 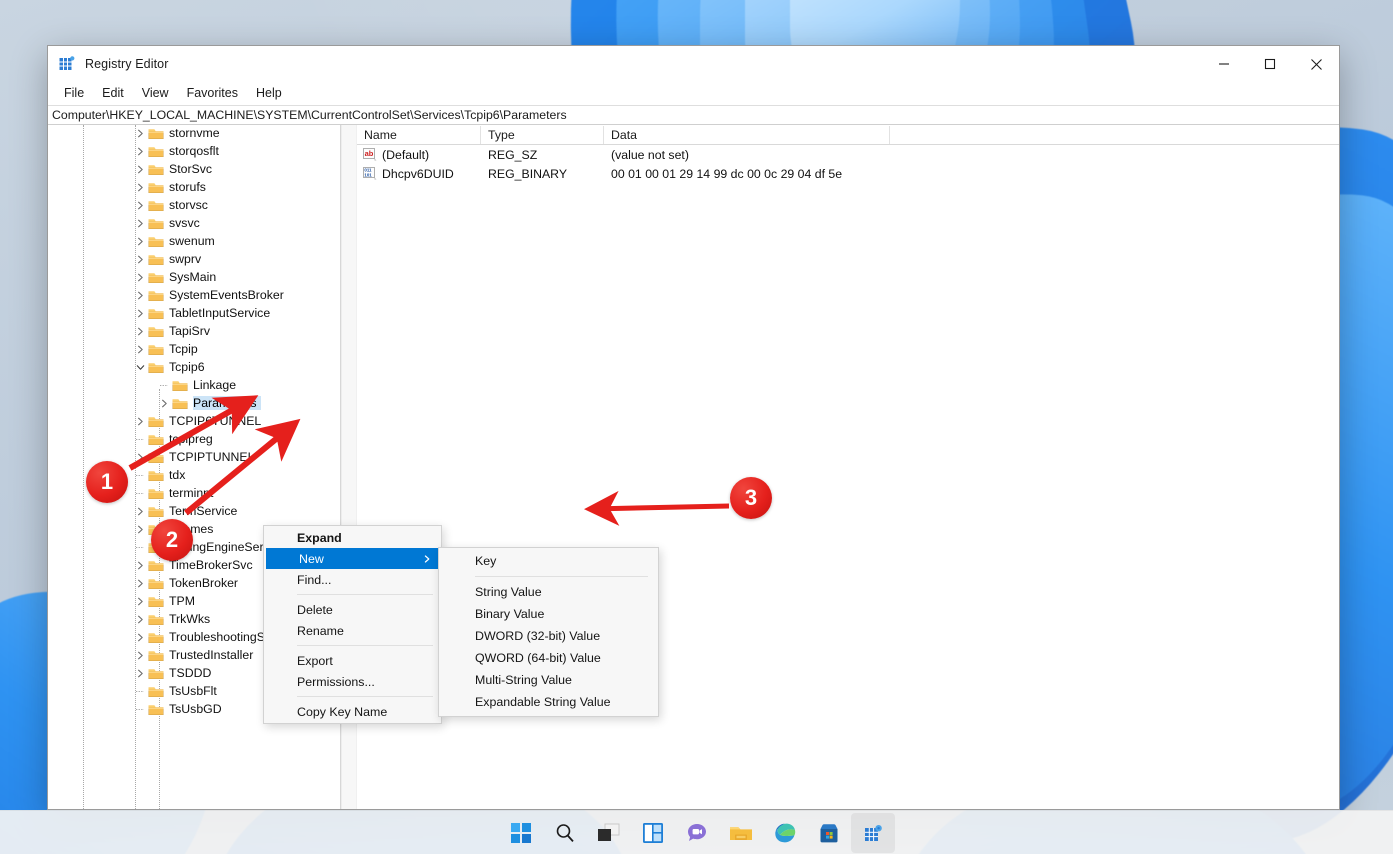 I want to click on tree-node-tdx: tdx, so click(x=202, y=475).